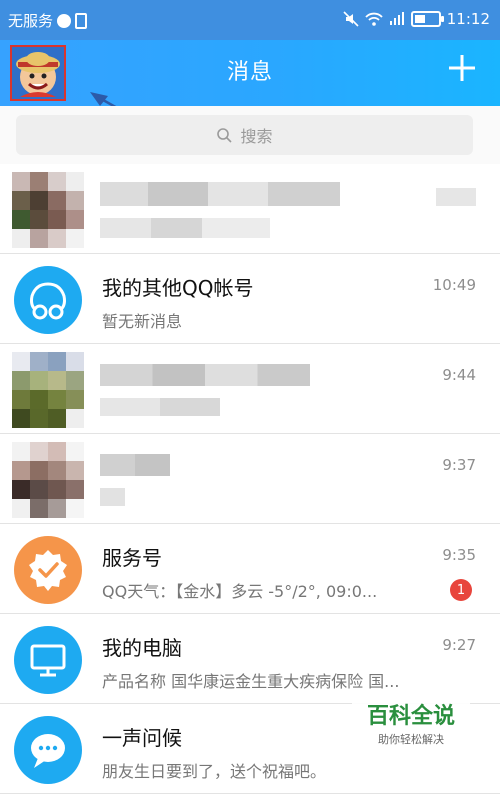  I want to click on status-left: 无服务, so click(48, 20).